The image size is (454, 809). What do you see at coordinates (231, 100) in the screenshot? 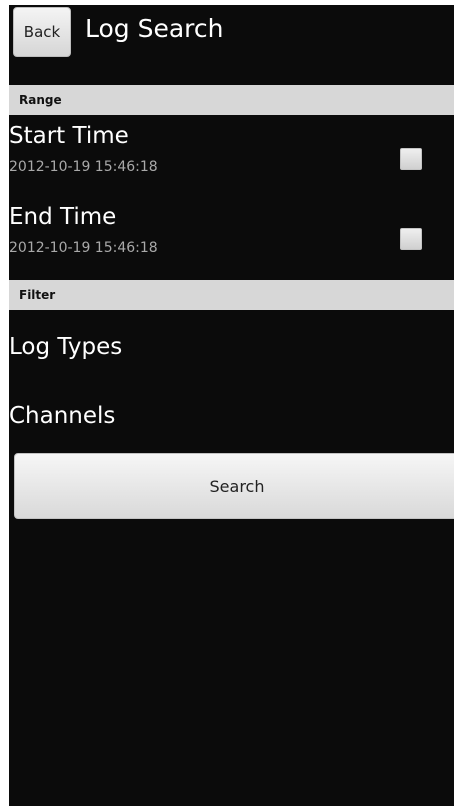
I see `section-header-range: Range` at bounding box center [231, 100].